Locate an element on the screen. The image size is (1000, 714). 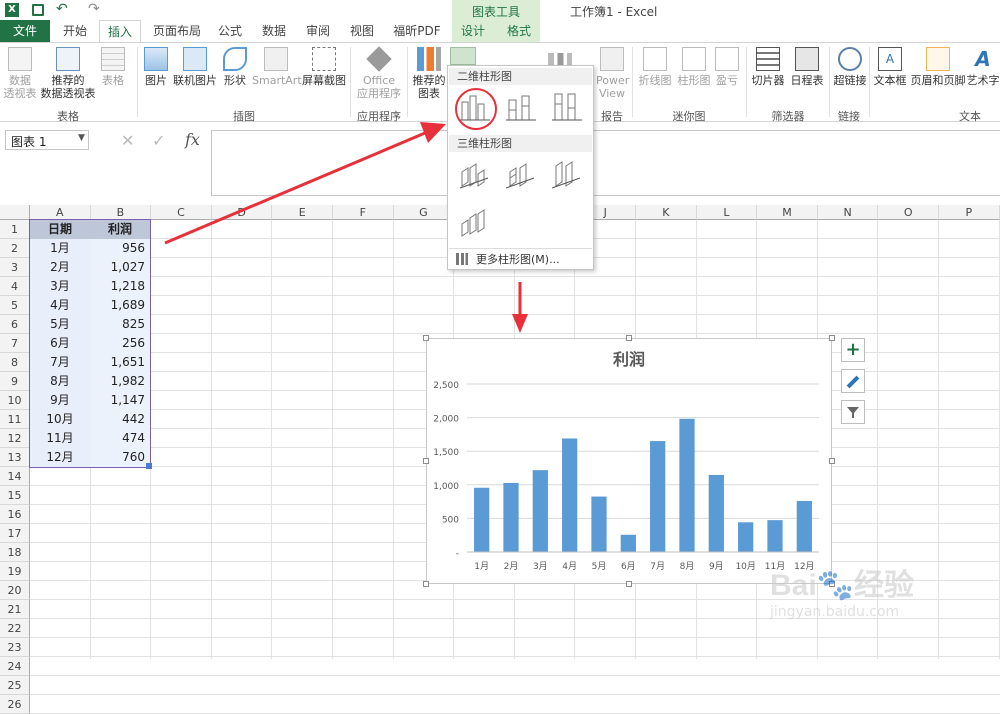
redo-icon: ↷ is located at coordinates (94, 9).